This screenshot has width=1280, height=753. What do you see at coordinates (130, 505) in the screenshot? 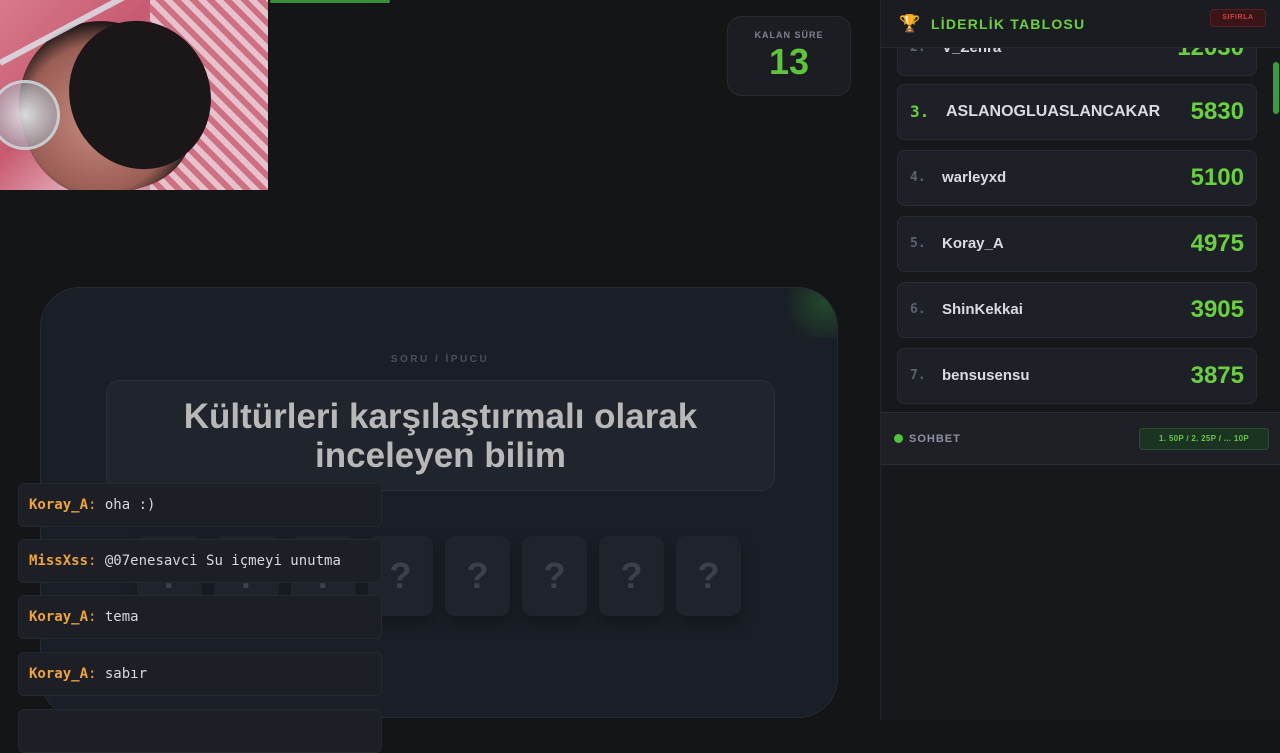
I see `chat-text: oha :)` at bounding box center [130, 505].